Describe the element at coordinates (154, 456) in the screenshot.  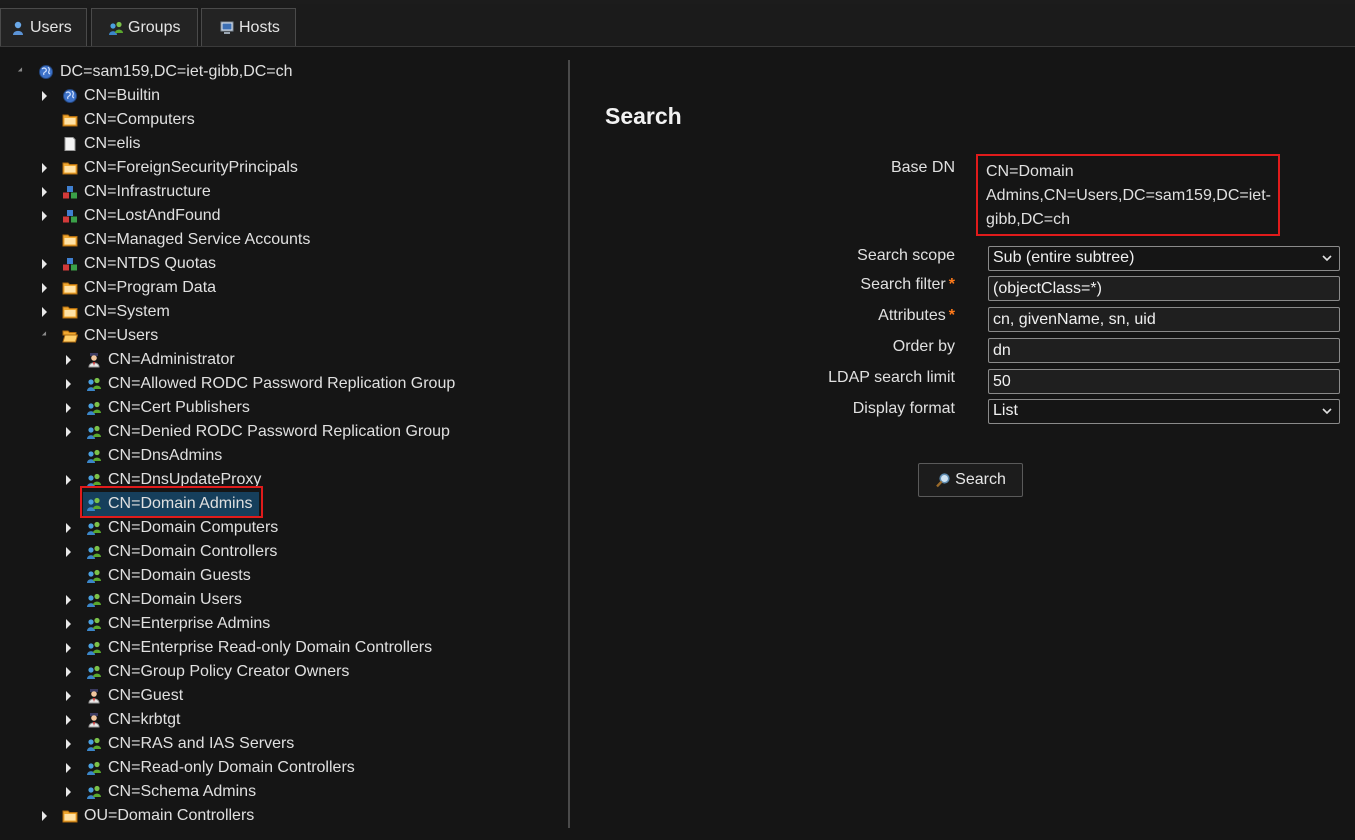
I see `tree-node-dnsadmins: CN=DnsAdmins` at that location.